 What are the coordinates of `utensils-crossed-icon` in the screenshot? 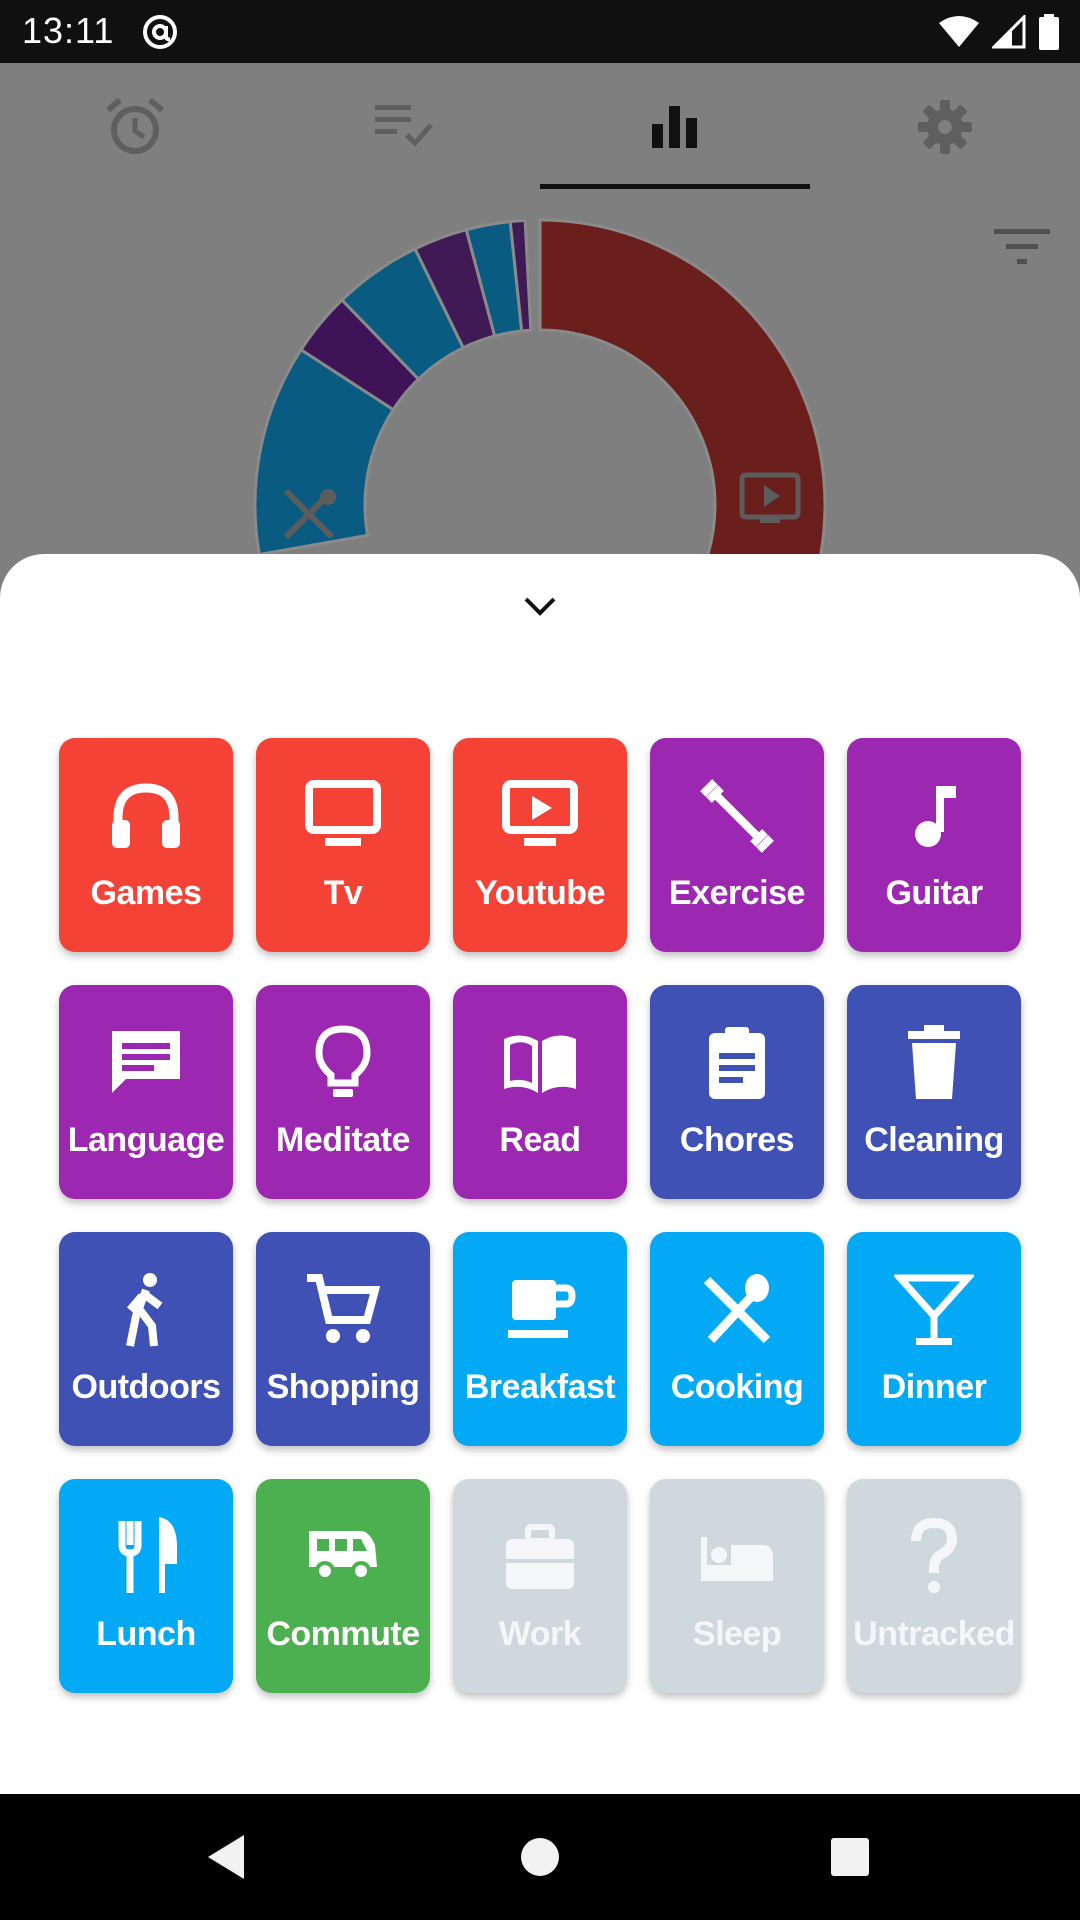 It's located at (737, 1309).